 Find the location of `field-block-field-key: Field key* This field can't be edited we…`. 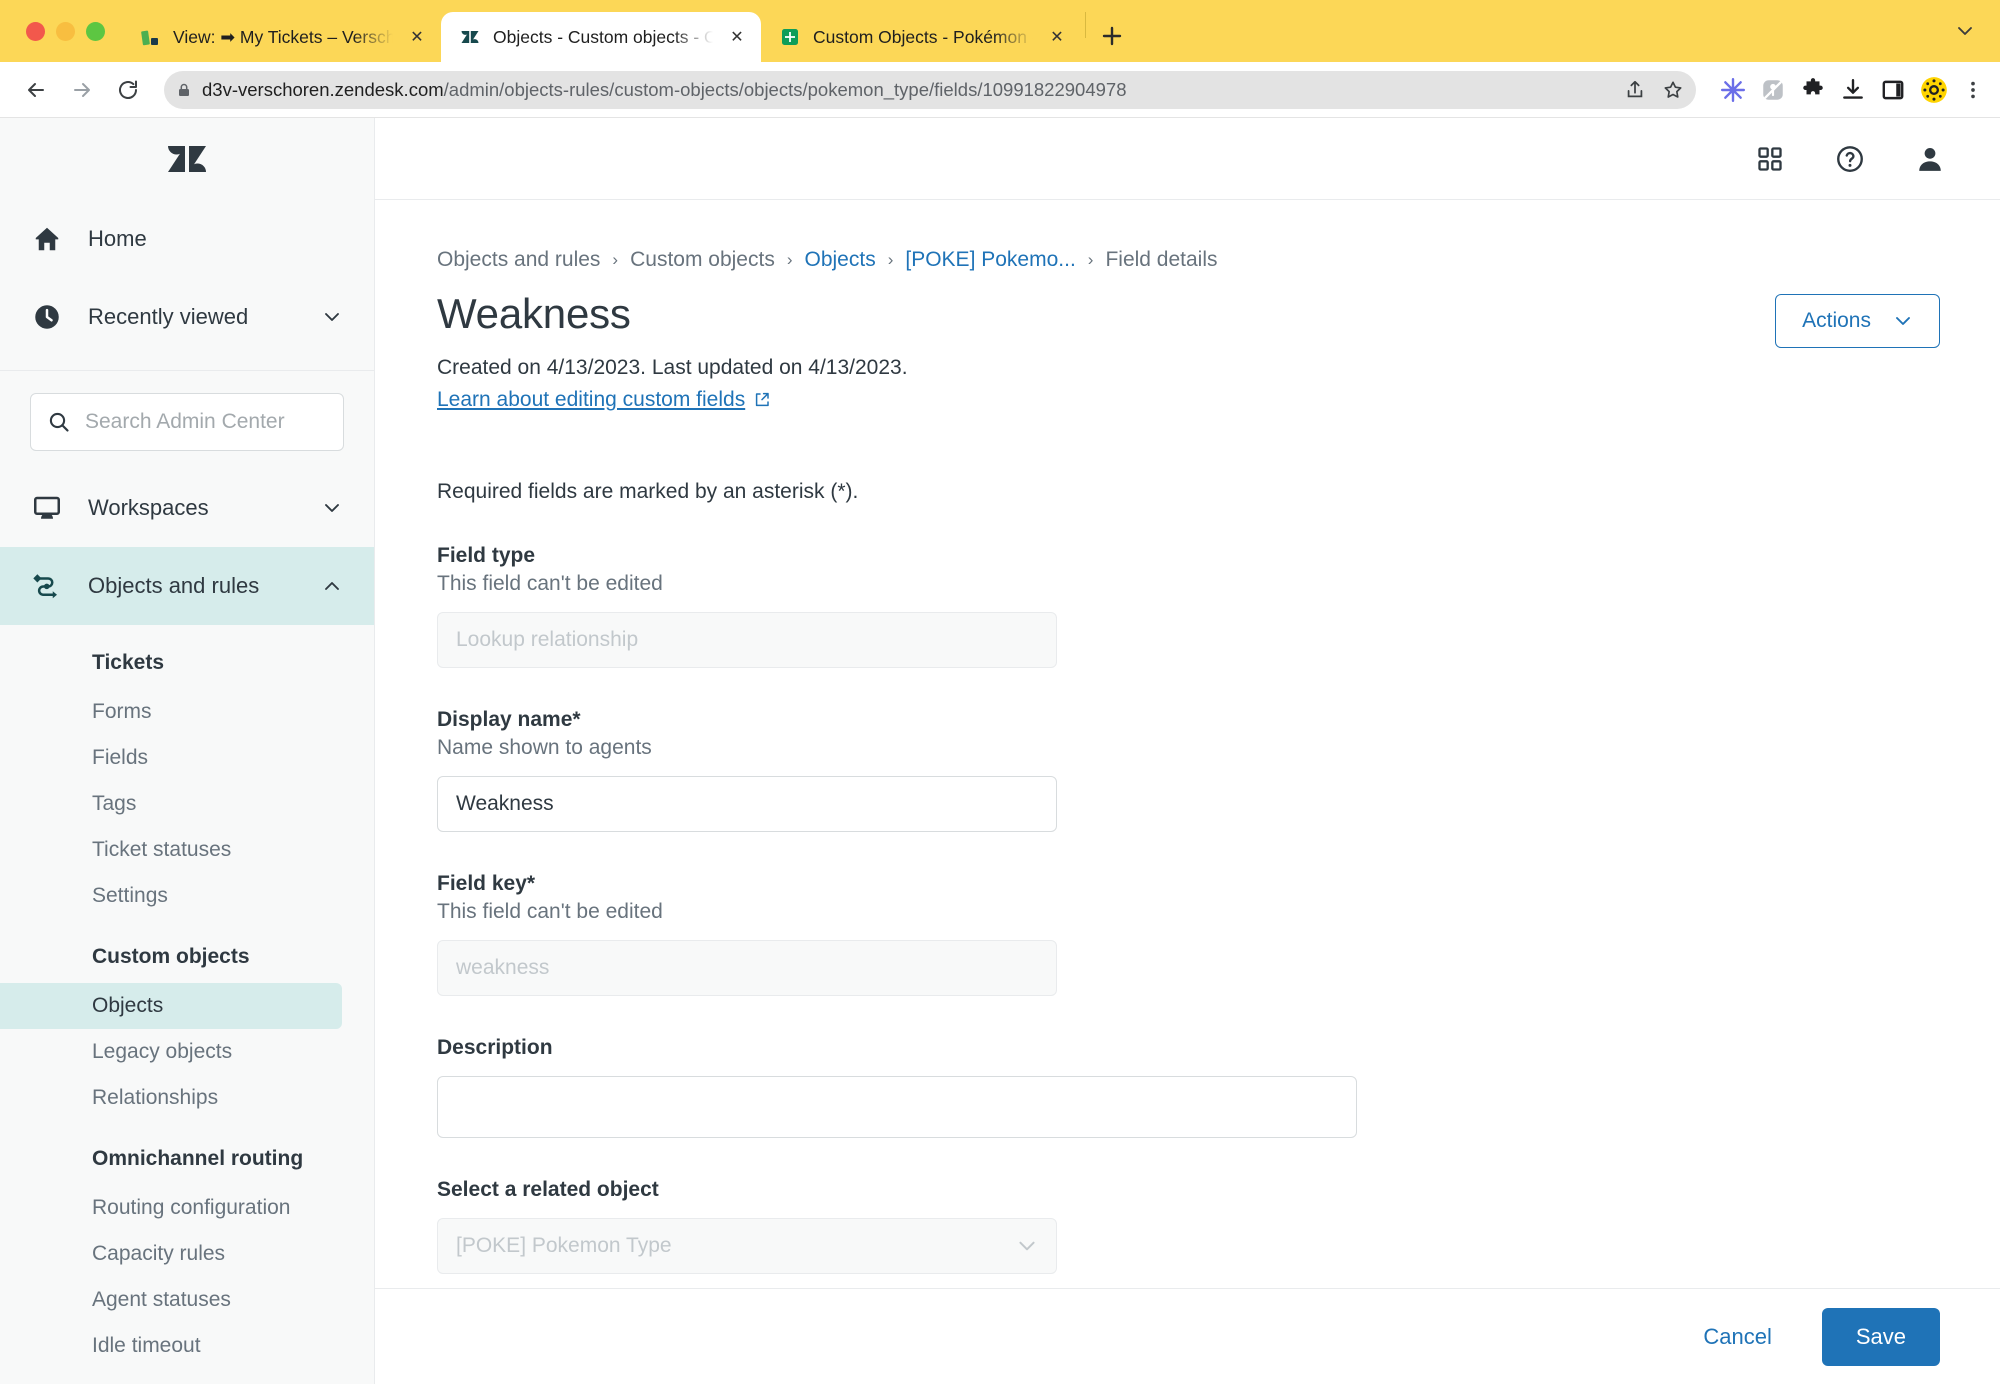

field-block-field-key: Field key* This field can't be edited we… is located at coordinates (1188, 934).